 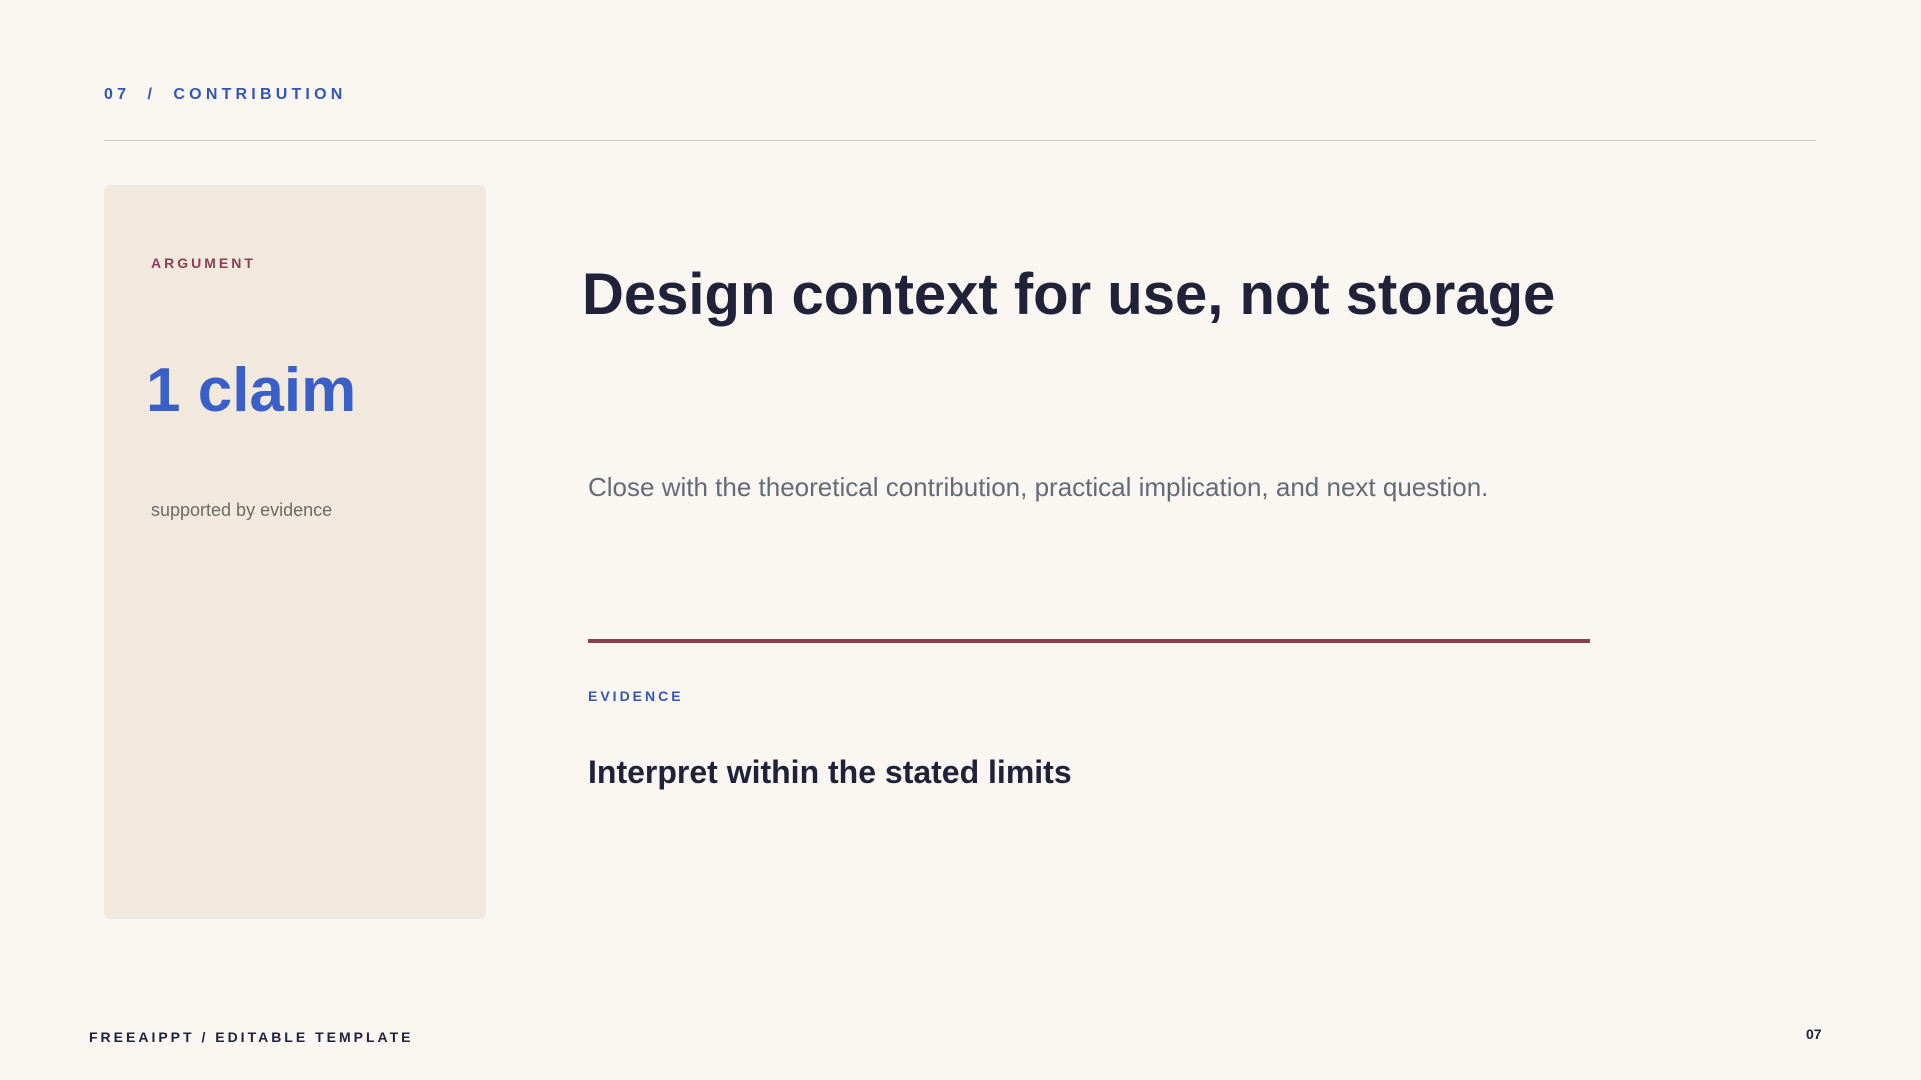 What do you see at coordinates (225, 94) in the screenshot?
I see `section-label: 07 / CONTRIBUTION` at bounding box center [225, 94].